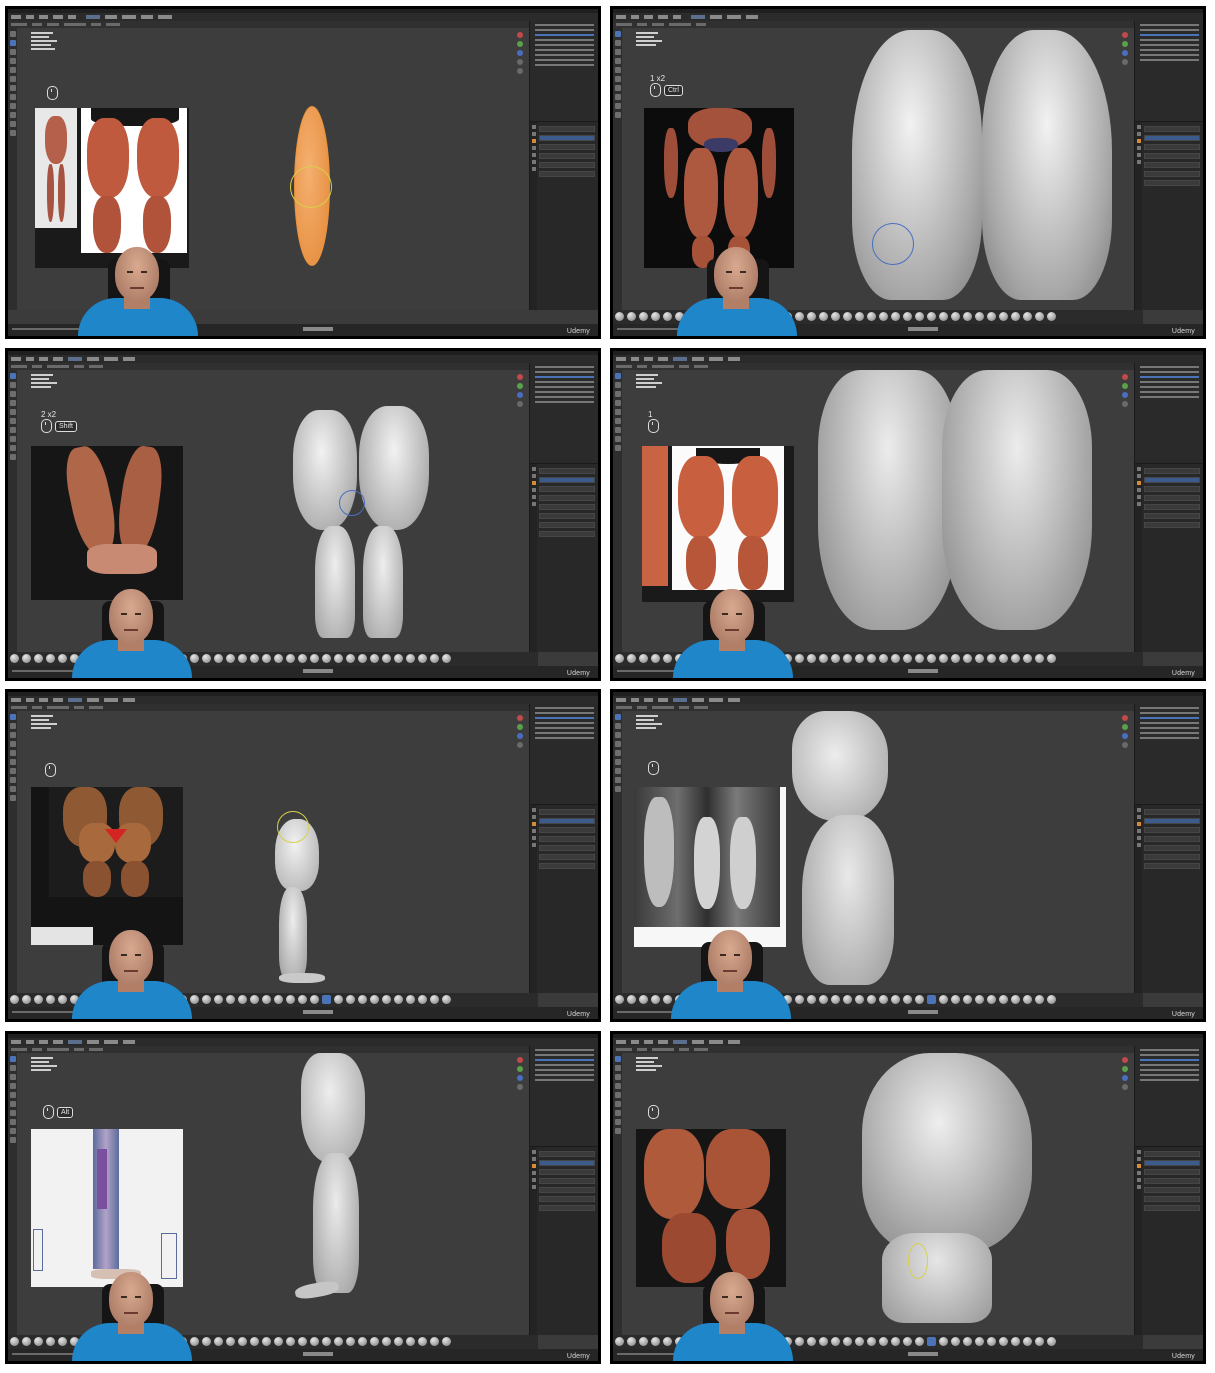 Image resolution: width=1215 pixels, height=1373 pixels. I want to click on reference-anatomy-diagram, so click(107, 1208).